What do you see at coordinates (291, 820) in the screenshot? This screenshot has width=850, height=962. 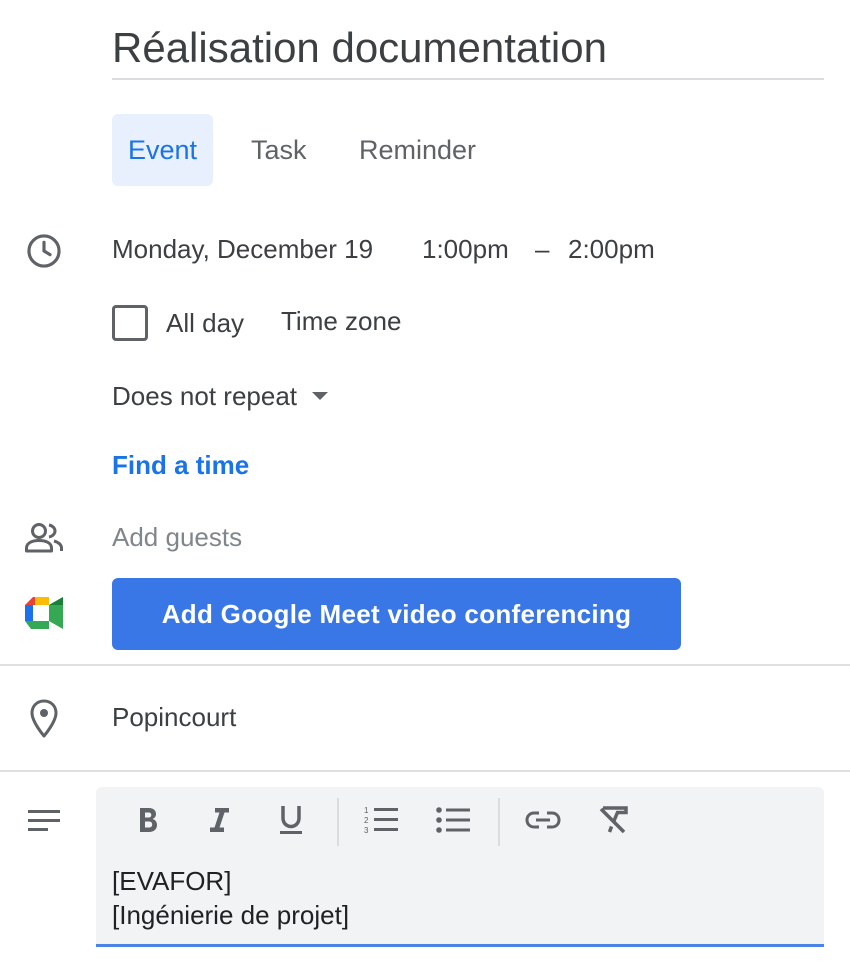 I see `underline-icon` at bounding box center [291, 820].